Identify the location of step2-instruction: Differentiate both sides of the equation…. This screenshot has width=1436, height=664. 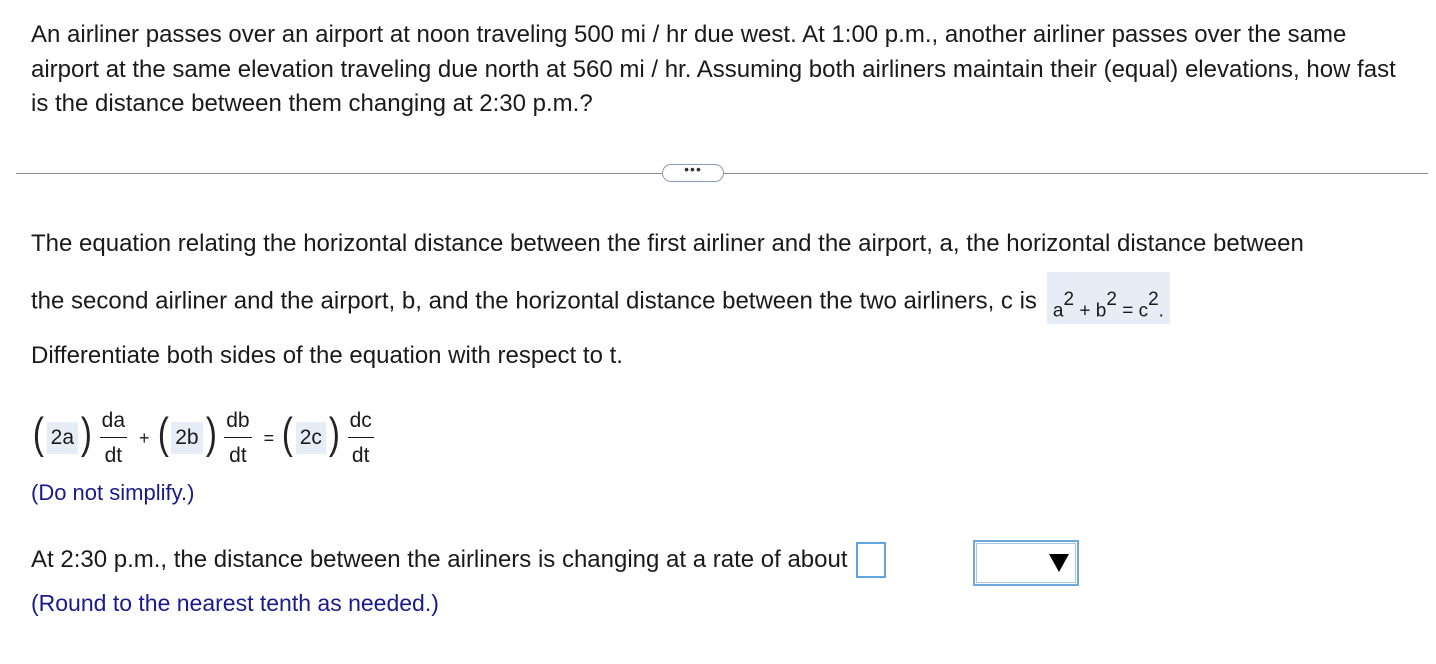
(327, 355).